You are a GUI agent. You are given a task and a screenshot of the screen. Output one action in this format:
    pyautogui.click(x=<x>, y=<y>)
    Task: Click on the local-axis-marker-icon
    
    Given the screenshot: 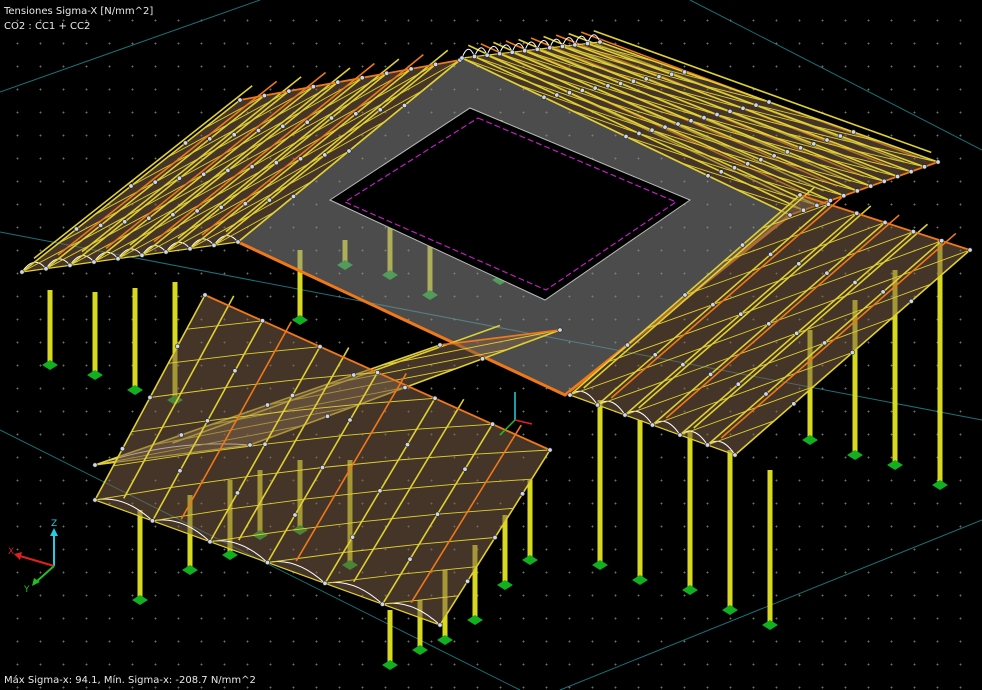 What is the action you would take?
    pyautogui.click(x=516, y=414)
    